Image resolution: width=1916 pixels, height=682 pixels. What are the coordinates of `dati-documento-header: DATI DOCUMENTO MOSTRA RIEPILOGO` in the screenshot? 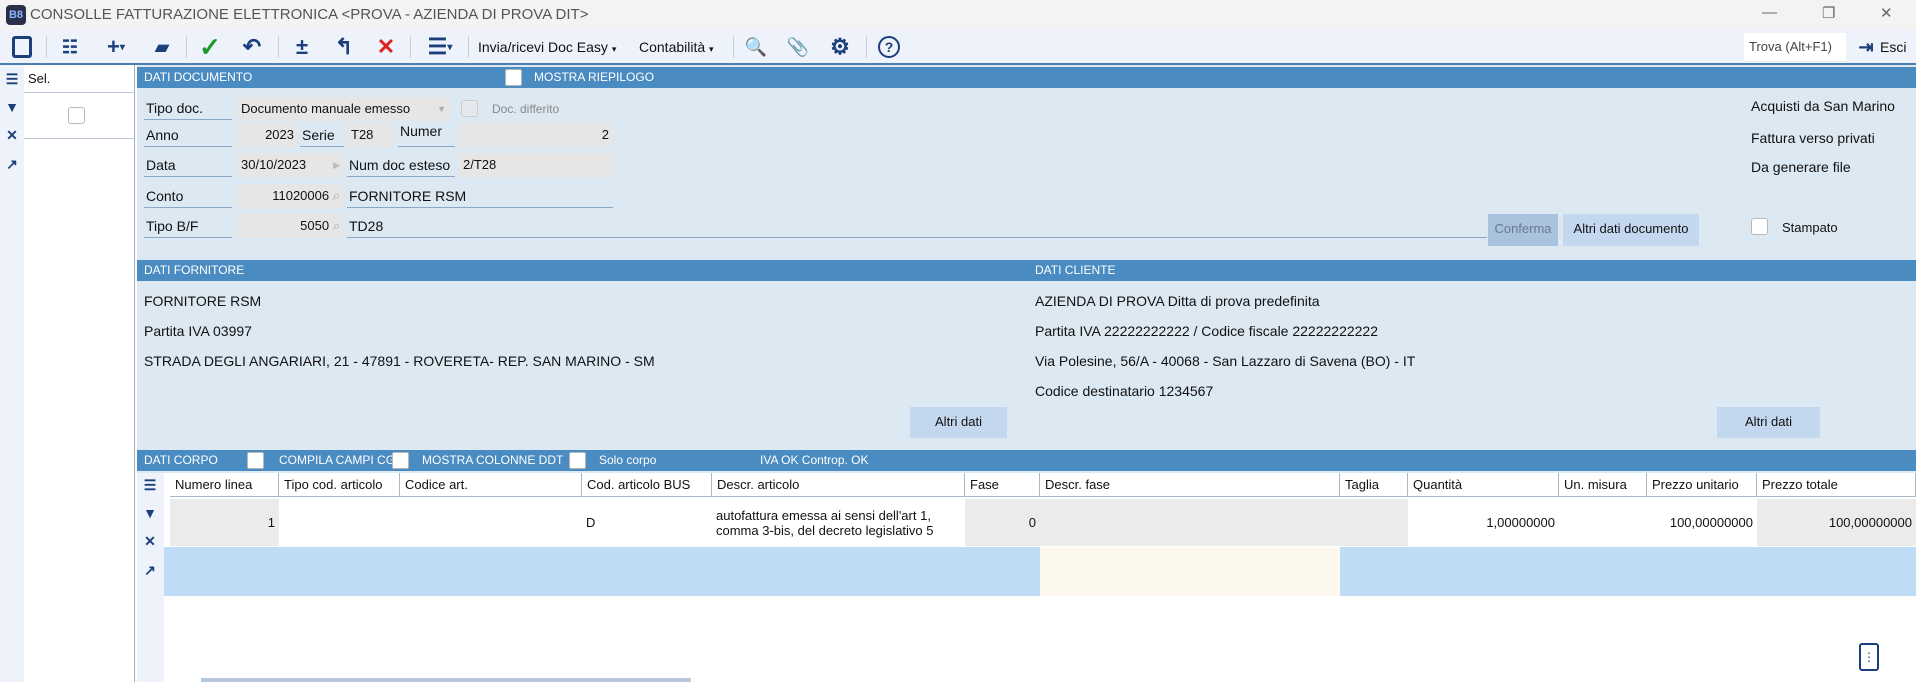 It's located at (1026, 77).